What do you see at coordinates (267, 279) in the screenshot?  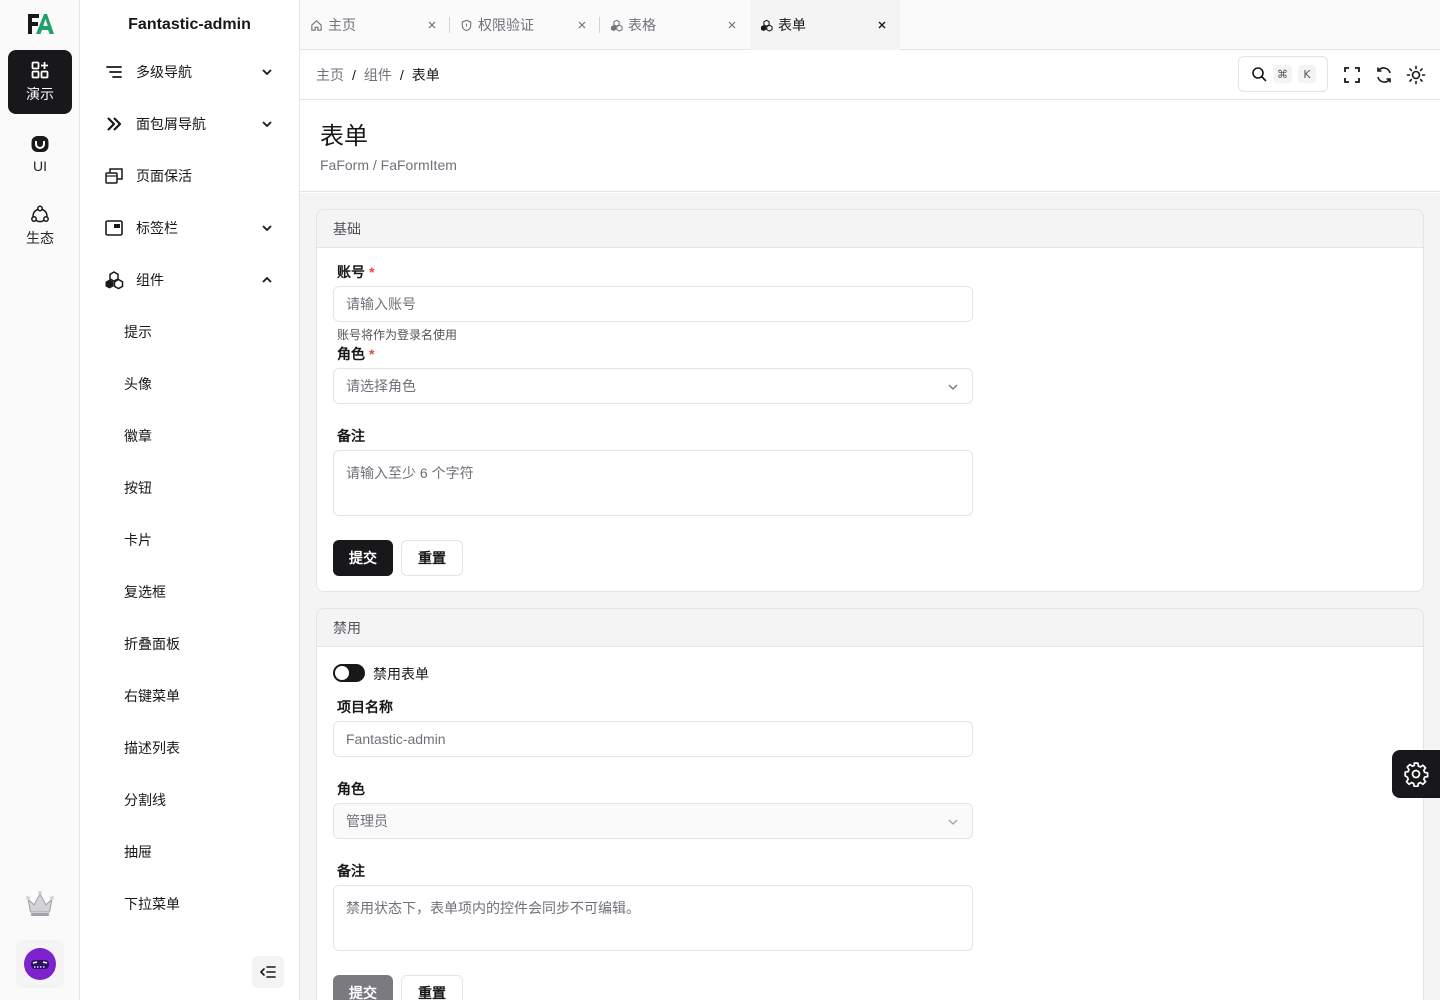 I see `chevron-up-icon` at bounding box center [267, 279].